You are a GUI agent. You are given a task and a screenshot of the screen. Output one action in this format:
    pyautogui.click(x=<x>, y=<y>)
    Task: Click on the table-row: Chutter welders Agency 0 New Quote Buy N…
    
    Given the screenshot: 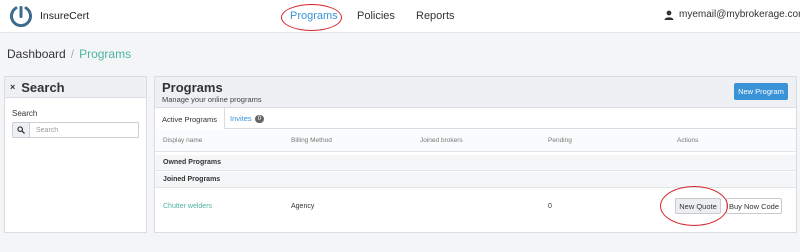 What is the action you would take?
    pyautogui.click(x=475, y=206)
    